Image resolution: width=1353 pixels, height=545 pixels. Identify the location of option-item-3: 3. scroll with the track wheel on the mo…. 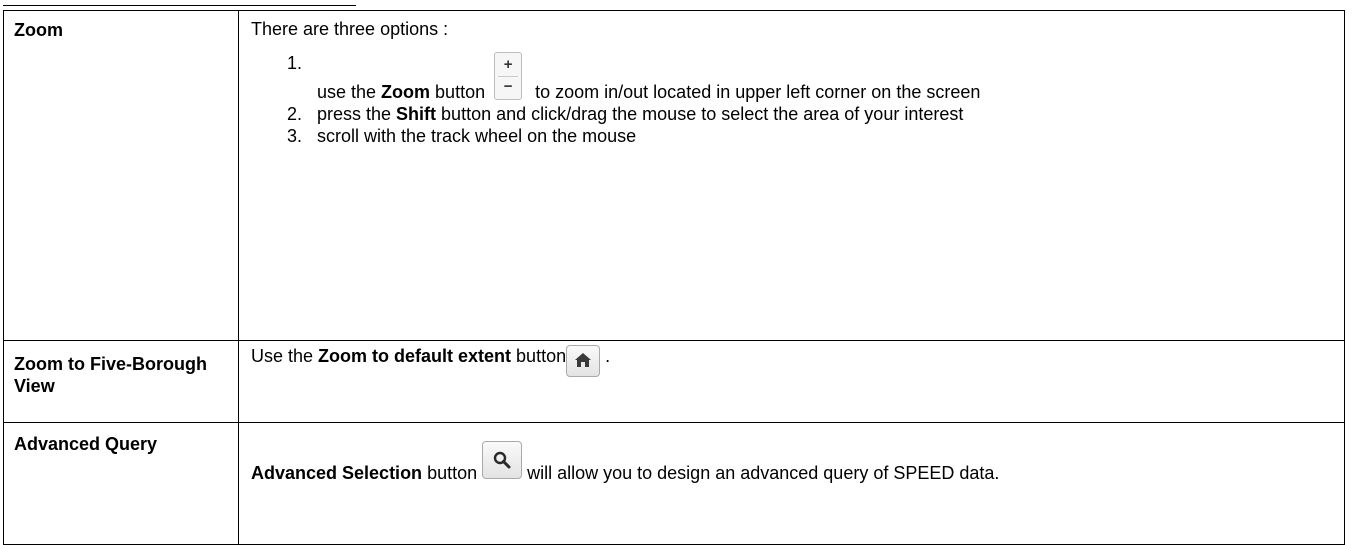
(810, 136).